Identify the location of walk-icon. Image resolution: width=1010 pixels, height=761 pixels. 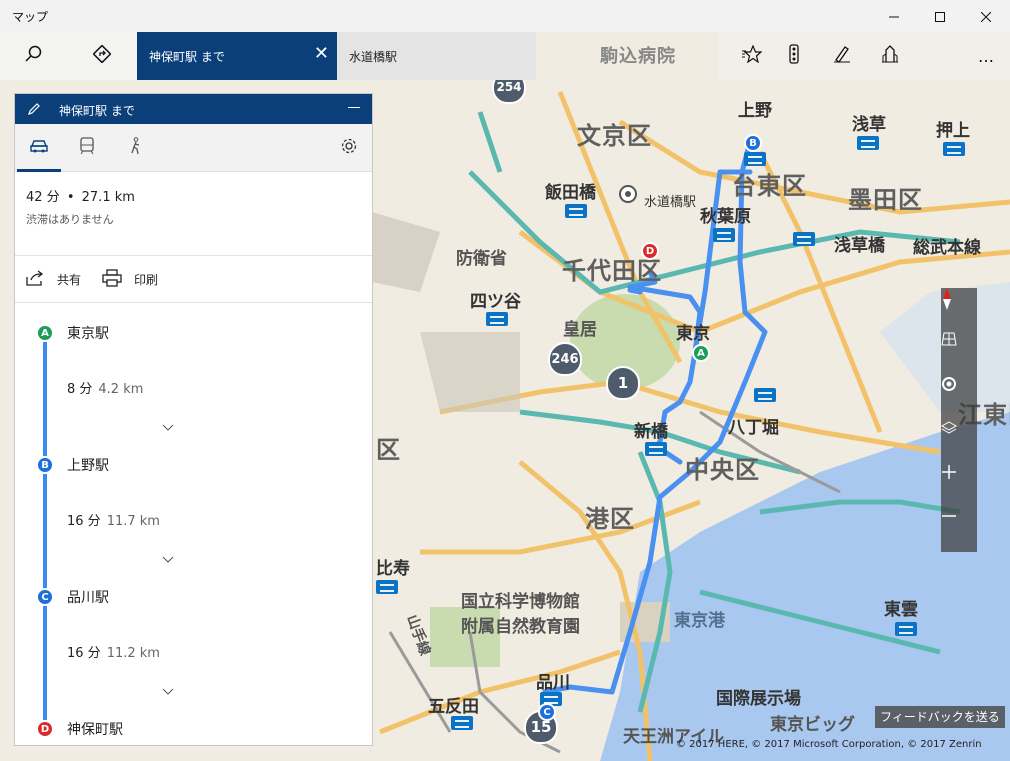
(135, 148).